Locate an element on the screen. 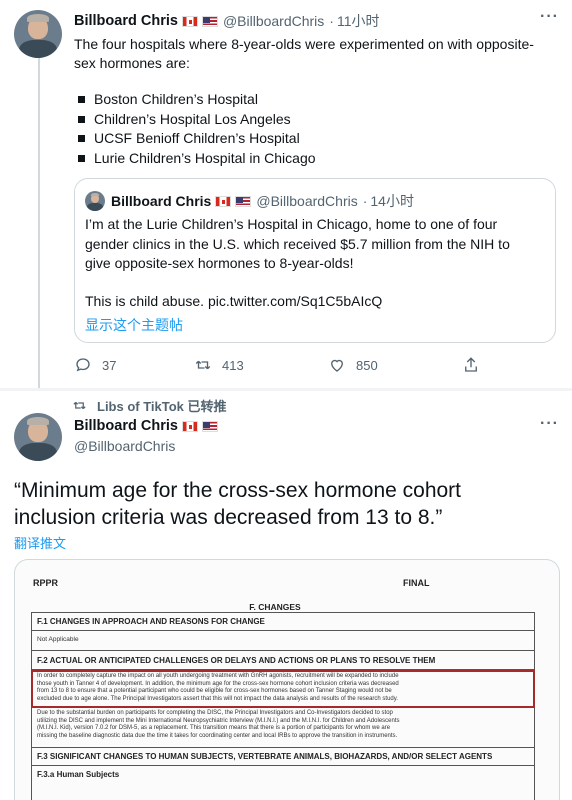 This screenshot has width=572, height=800. like-button: 850 is located at coordinates (353, 365).